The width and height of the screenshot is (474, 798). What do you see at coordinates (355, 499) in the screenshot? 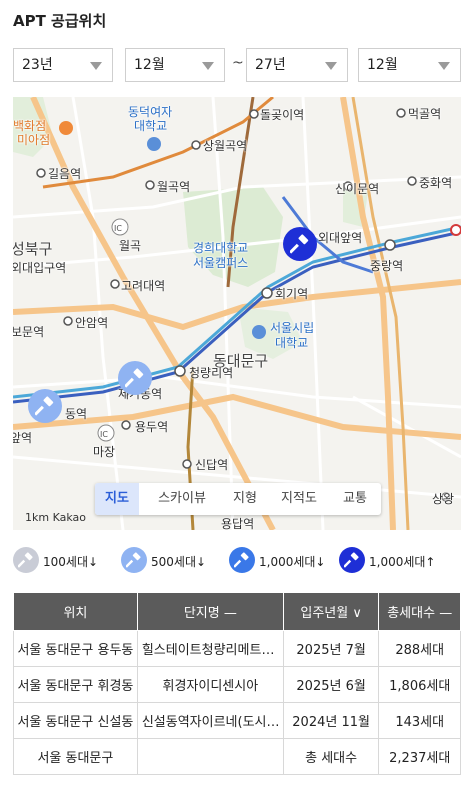
I see `tab-traffic: 교통` at bounding box center [355, 499].